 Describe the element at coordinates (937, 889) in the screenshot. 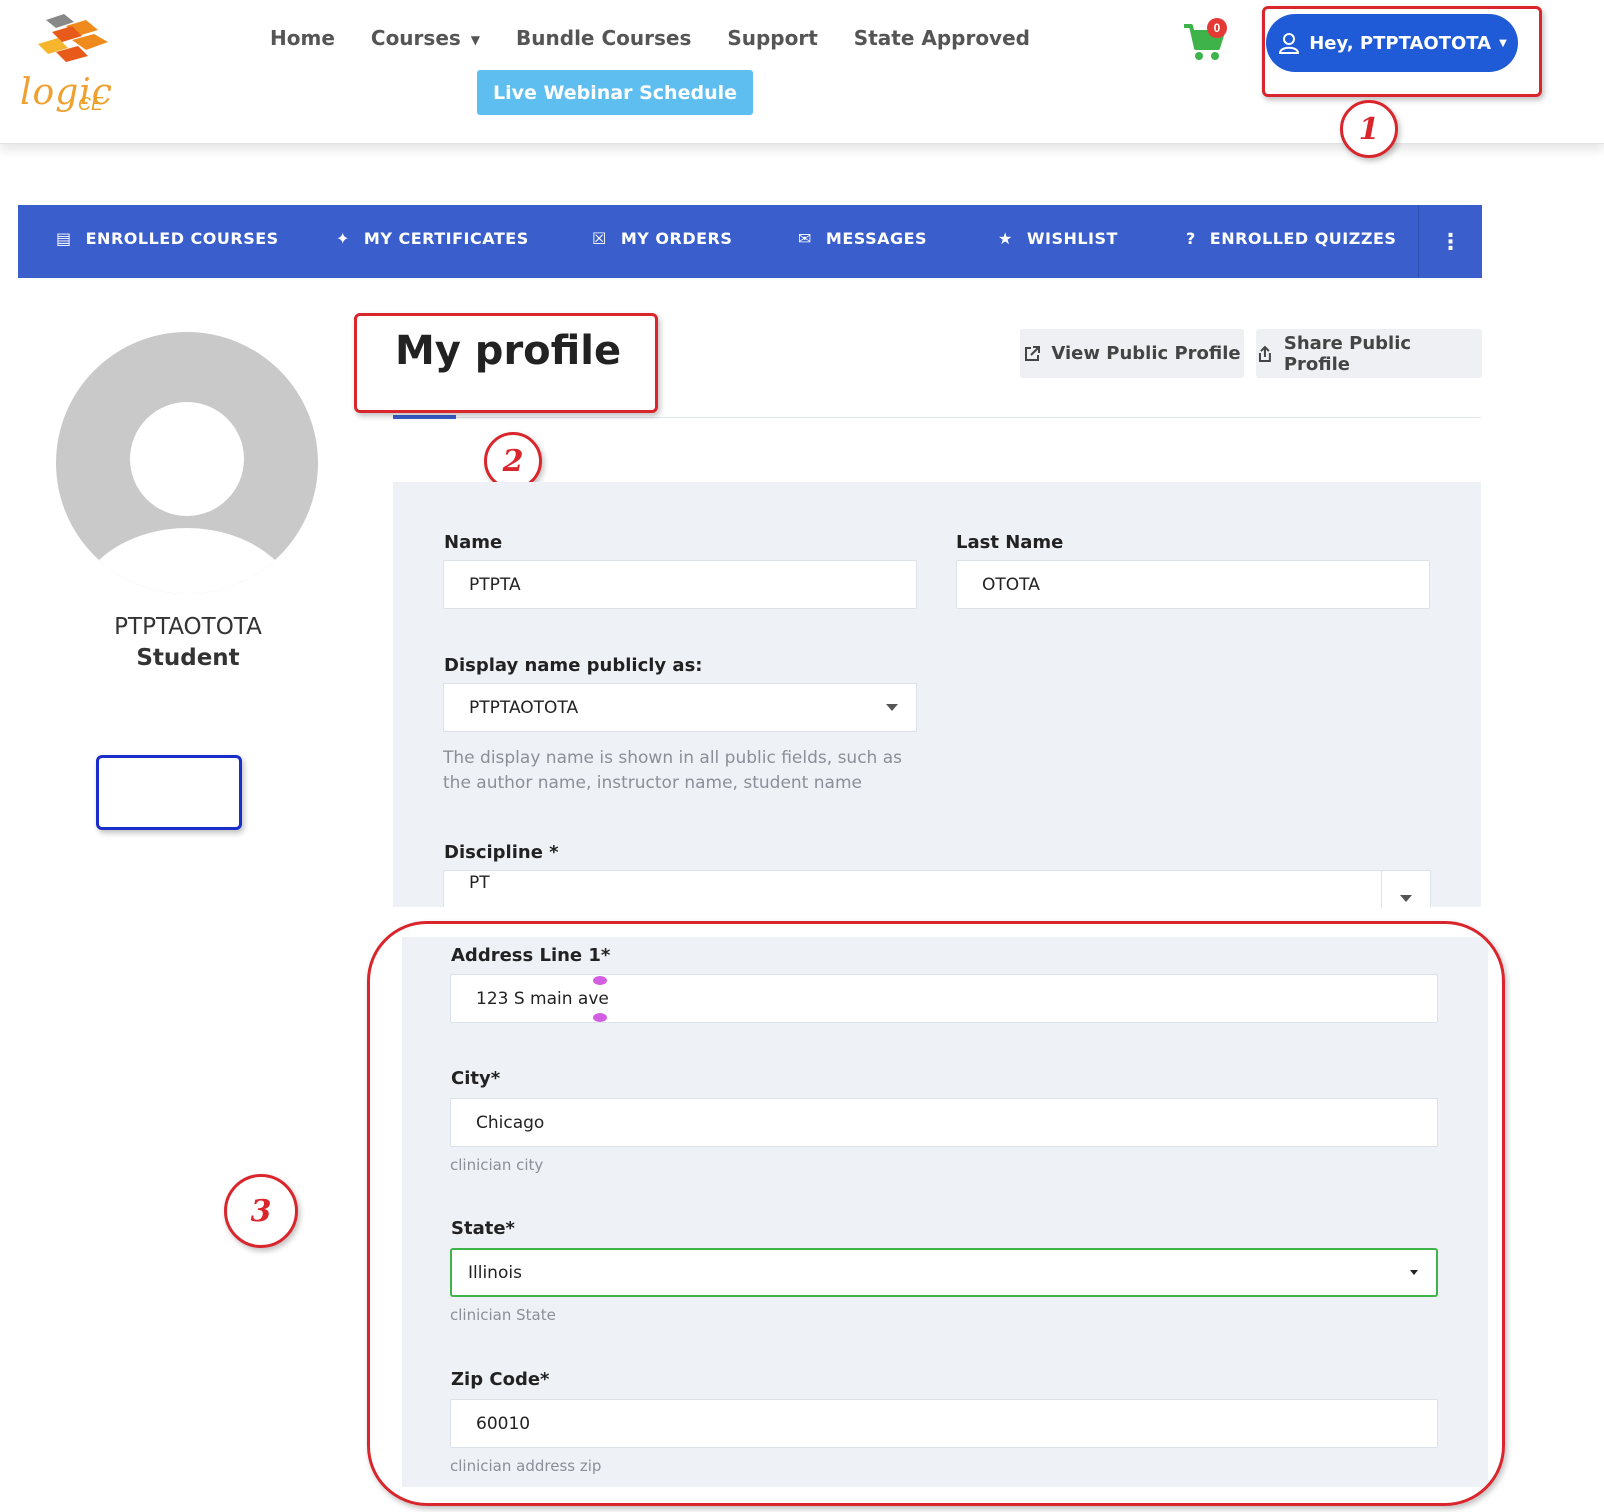

I see `discipline-select: PT` at that location.